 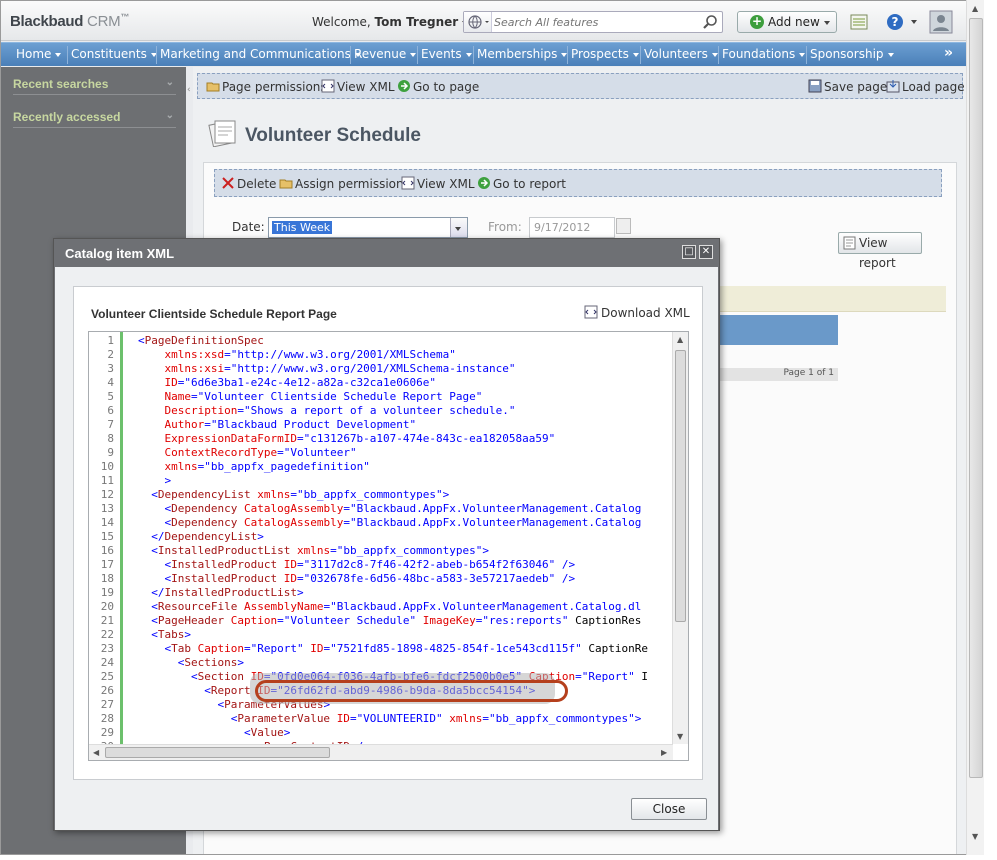 What do you see at coordinates (107, 466) in the screenshot?
I see `line-number: 10` at bounding box center [107, 466].